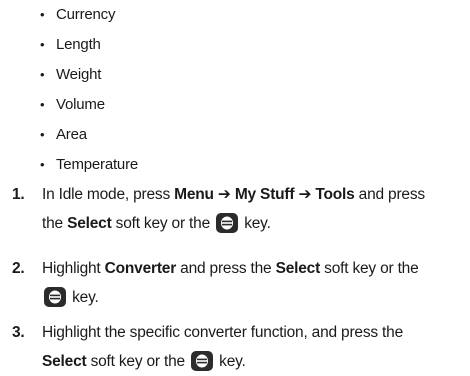 The width and height of the screenshot is (470, 376). I want to click on step-number: 1., so click(18, 194).